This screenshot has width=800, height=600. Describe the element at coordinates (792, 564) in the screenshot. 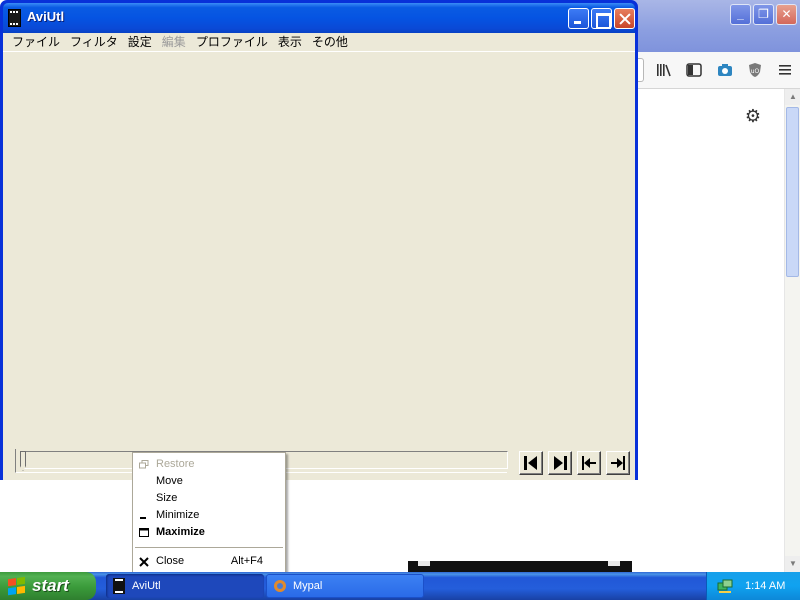

I see `scroll-down-arrow-icon: ▼` at that location.